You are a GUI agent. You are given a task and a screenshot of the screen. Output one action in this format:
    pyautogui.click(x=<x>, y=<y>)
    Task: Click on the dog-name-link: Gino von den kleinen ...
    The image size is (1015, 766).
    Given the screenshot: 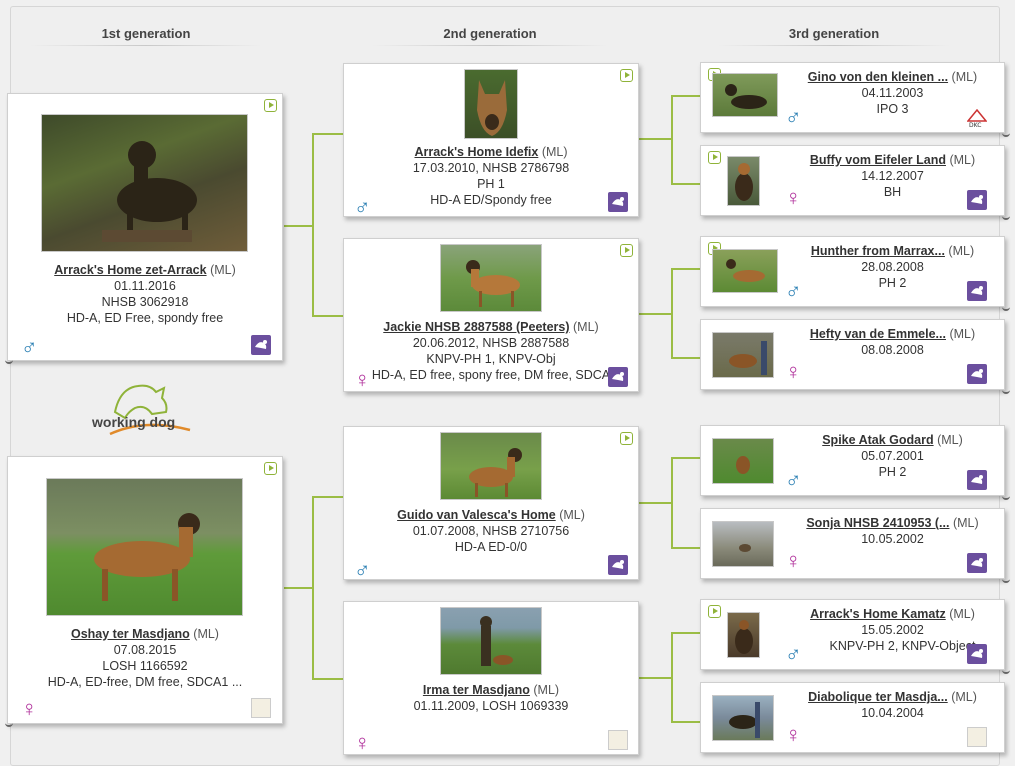 What is the action you would take?
    pyautogui.click(x=878, y=77)
    